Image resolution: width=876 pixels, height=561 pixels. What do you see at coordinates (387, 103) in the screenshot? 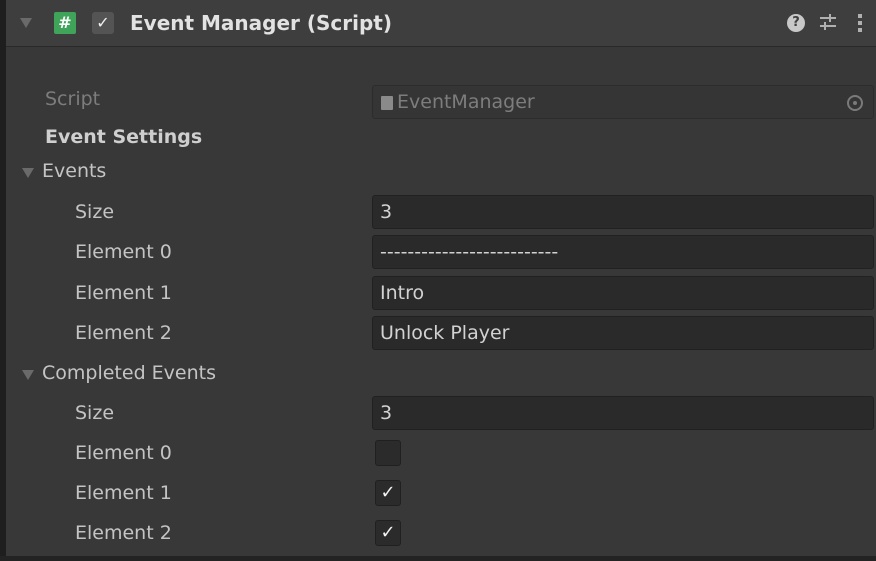
I see `script-asset-icon` at bounding box center [387, 103].